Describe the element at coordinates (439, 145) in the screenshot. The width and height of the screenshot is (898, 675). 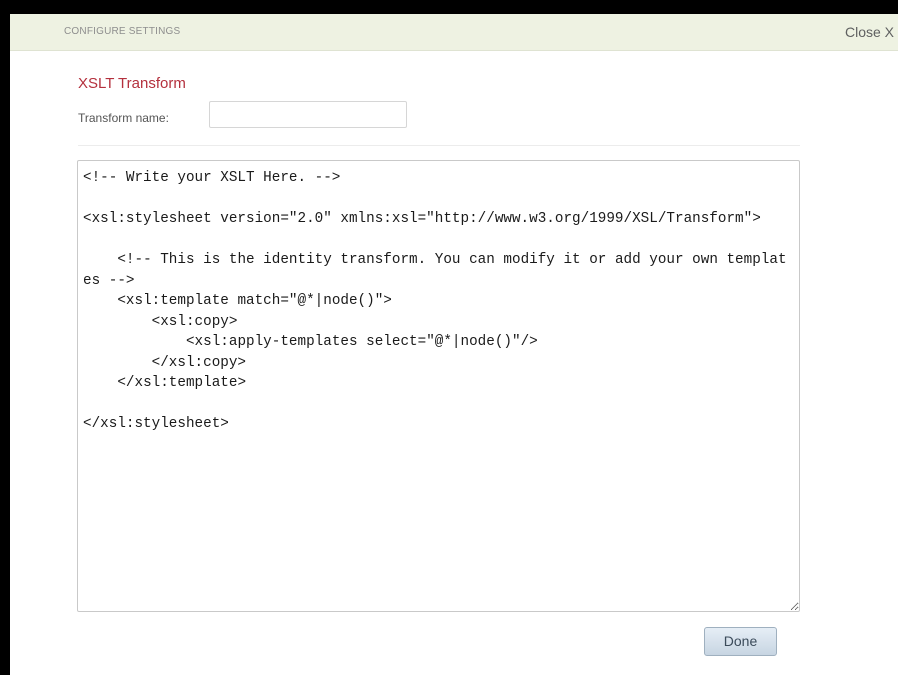
I see `divider` at that location.